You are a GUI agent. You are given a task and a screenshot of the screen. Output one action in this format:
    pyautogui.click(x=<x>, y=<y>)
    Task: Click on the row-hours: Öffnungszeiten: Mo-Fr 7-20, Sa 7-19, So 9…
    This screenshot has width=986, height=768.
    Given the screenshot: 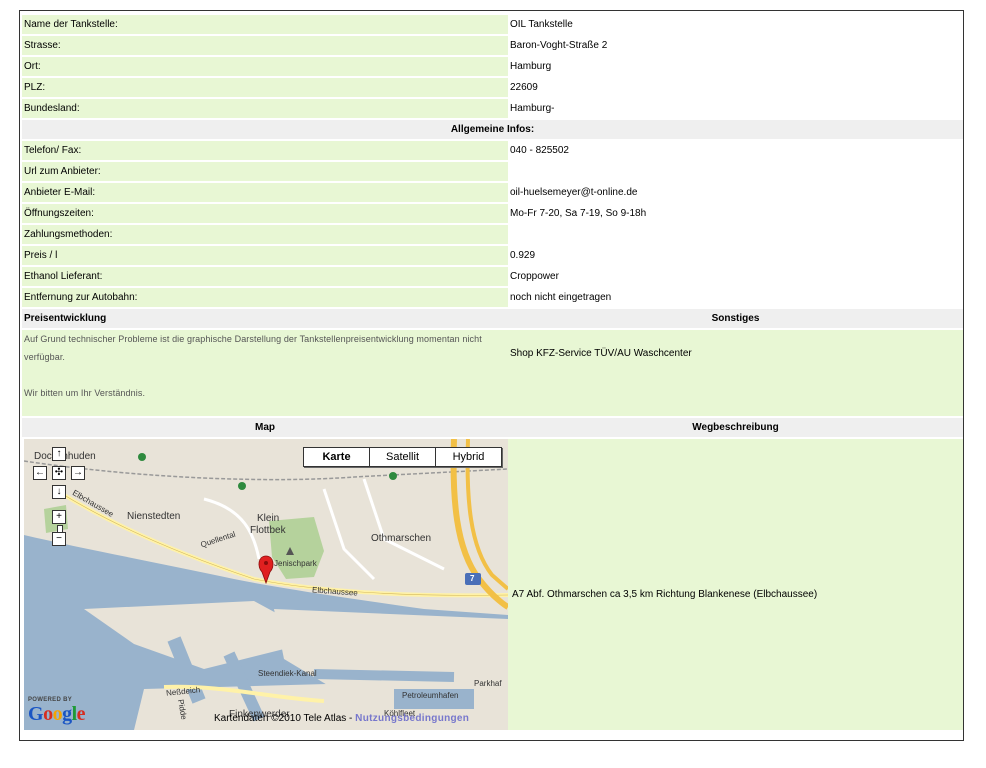 What is the action you would take?
    pyautogui.click(x=492, y=213)
    